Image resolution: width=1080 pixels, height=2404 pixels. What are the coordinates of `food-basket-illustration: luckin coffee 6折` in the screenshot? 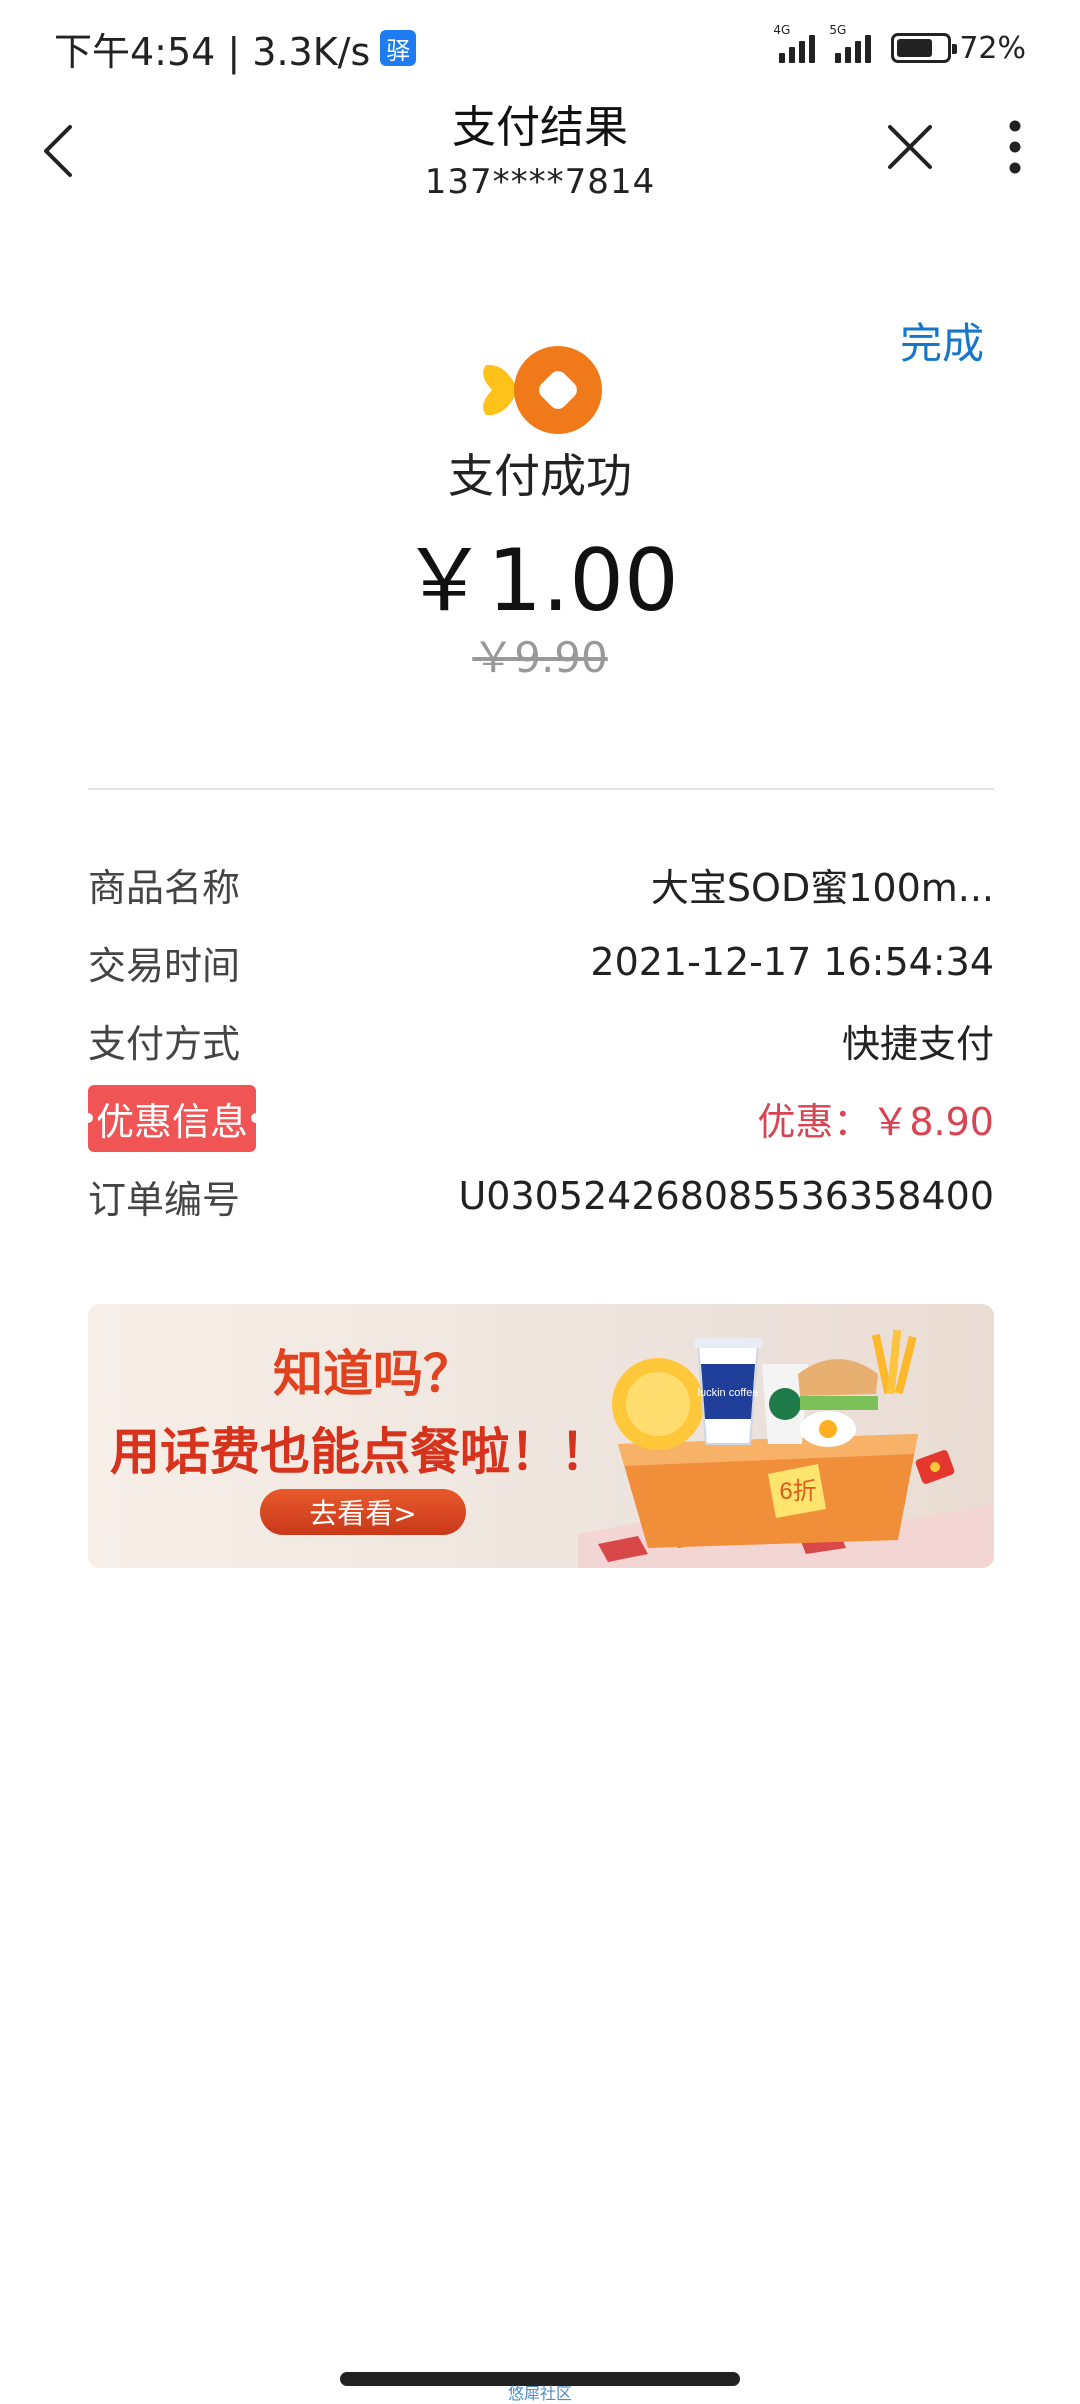 It's located at (786, 1448).